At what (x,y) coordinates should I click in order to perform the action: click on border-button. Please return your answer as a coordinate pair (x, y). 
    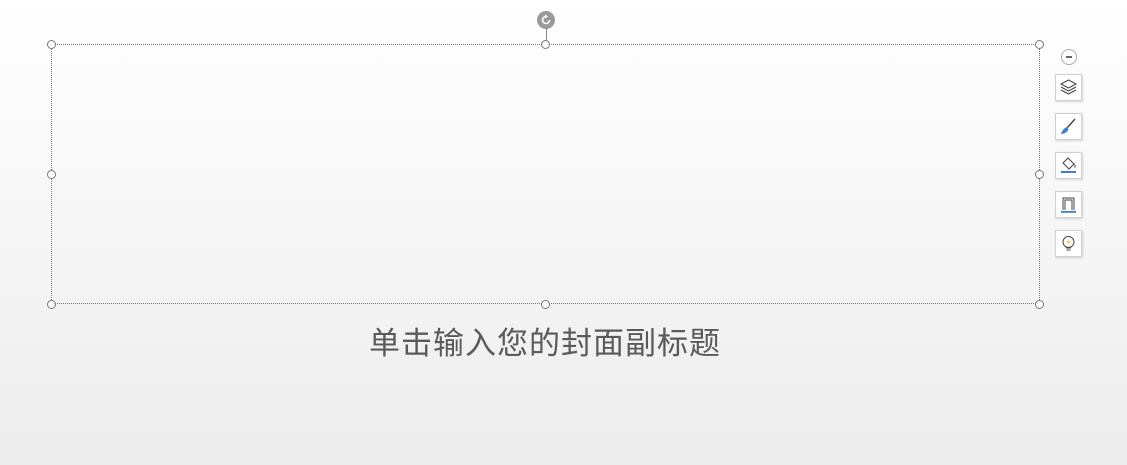
    Looking at the image, I should click on (1068, 204).